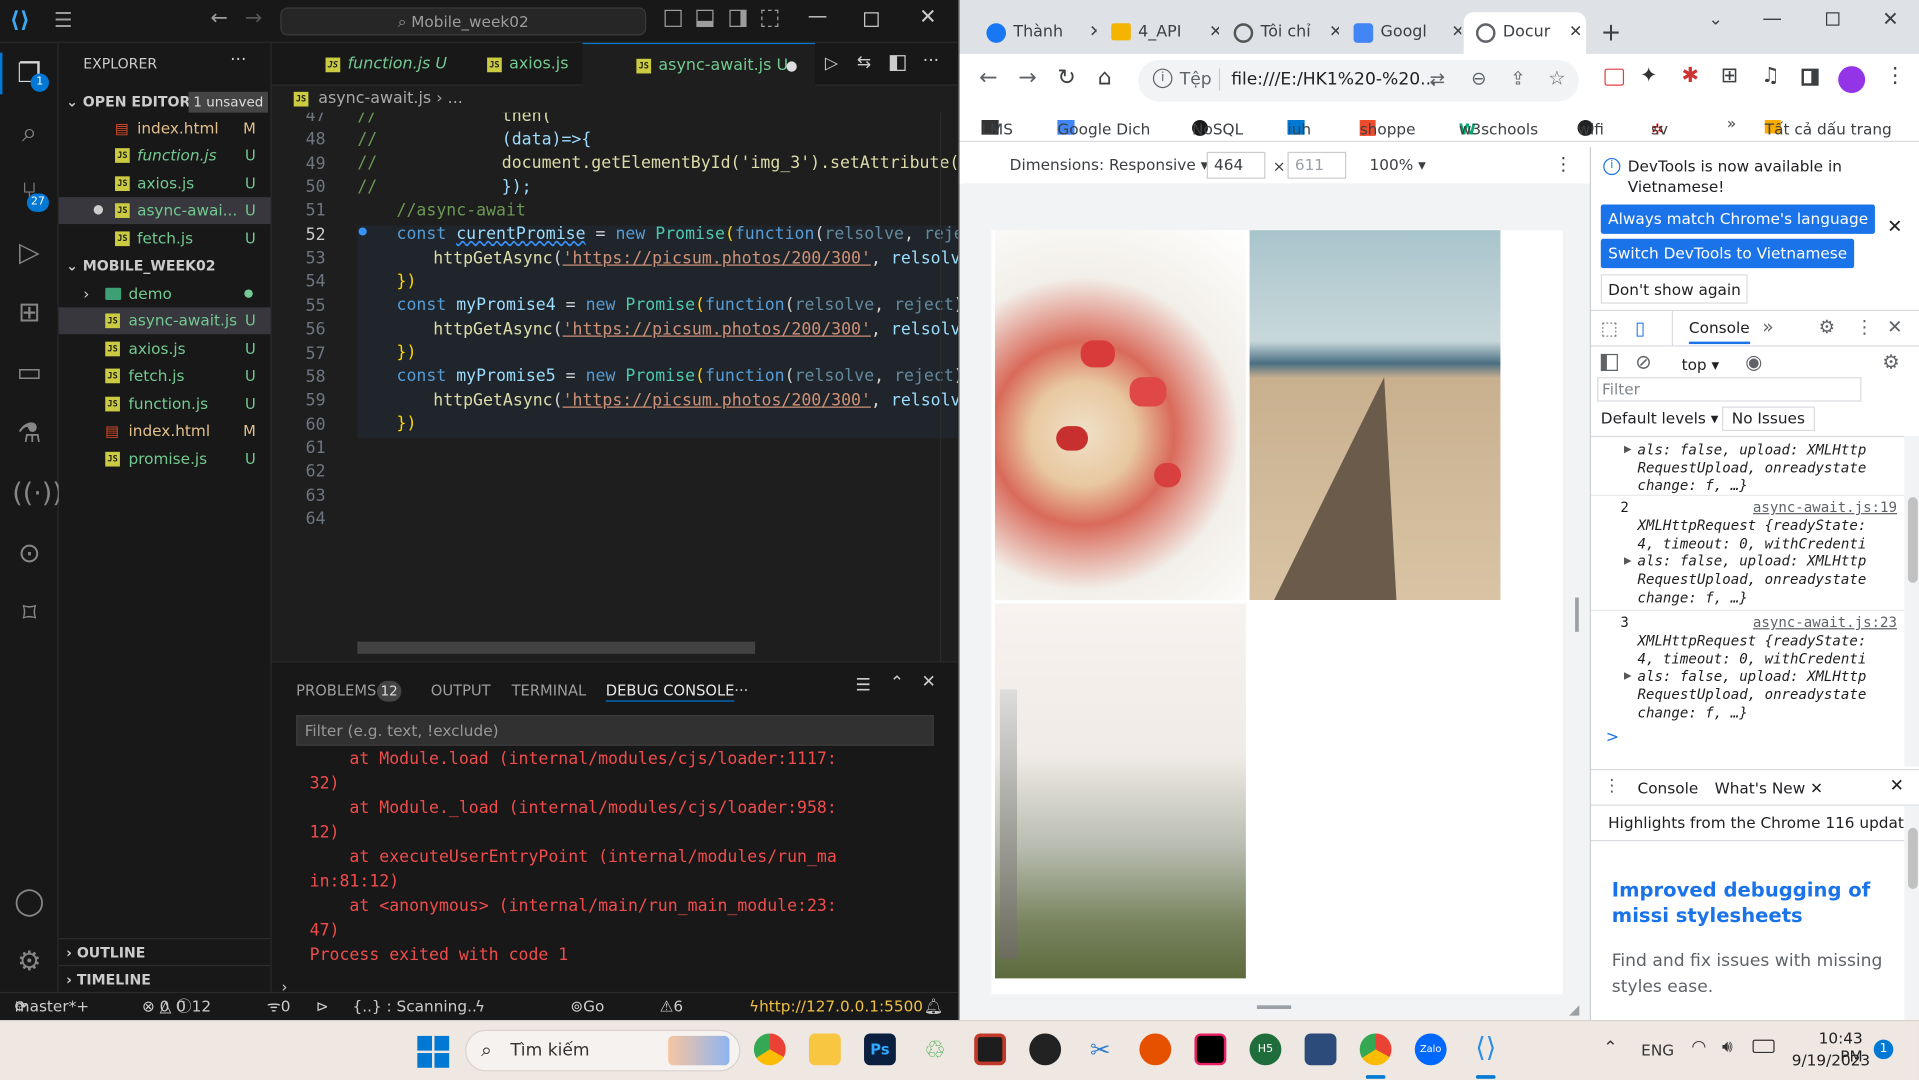 The image size is (1919, 1080). What do you see at coordinates (836, 1006) in the screenshot?
I see `server-url-status: ϟ http://127.0.0.1:5500` at bounding box center [836, 1006].